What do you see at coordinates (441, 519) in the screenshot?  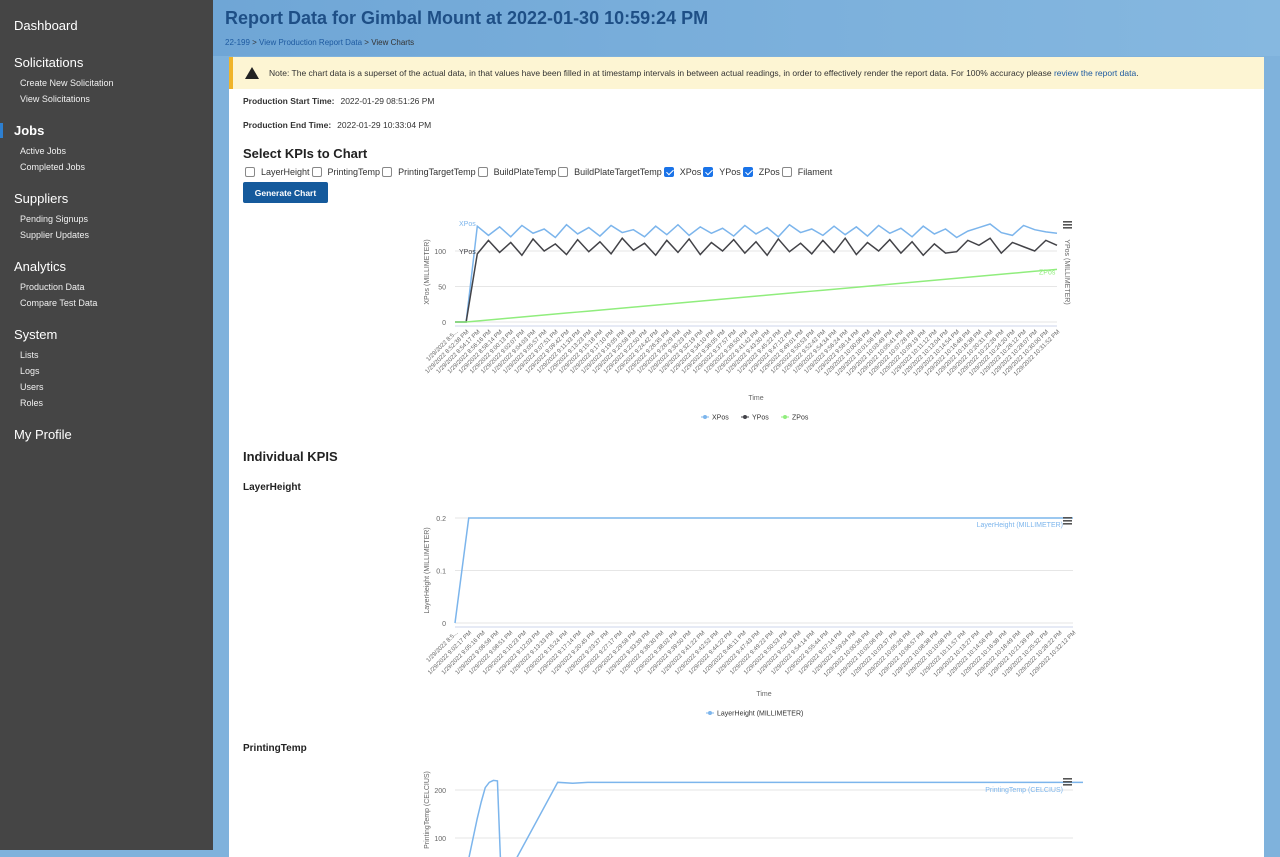 I see `y-tick-label: 0.2` at bounding box center [441, 519].